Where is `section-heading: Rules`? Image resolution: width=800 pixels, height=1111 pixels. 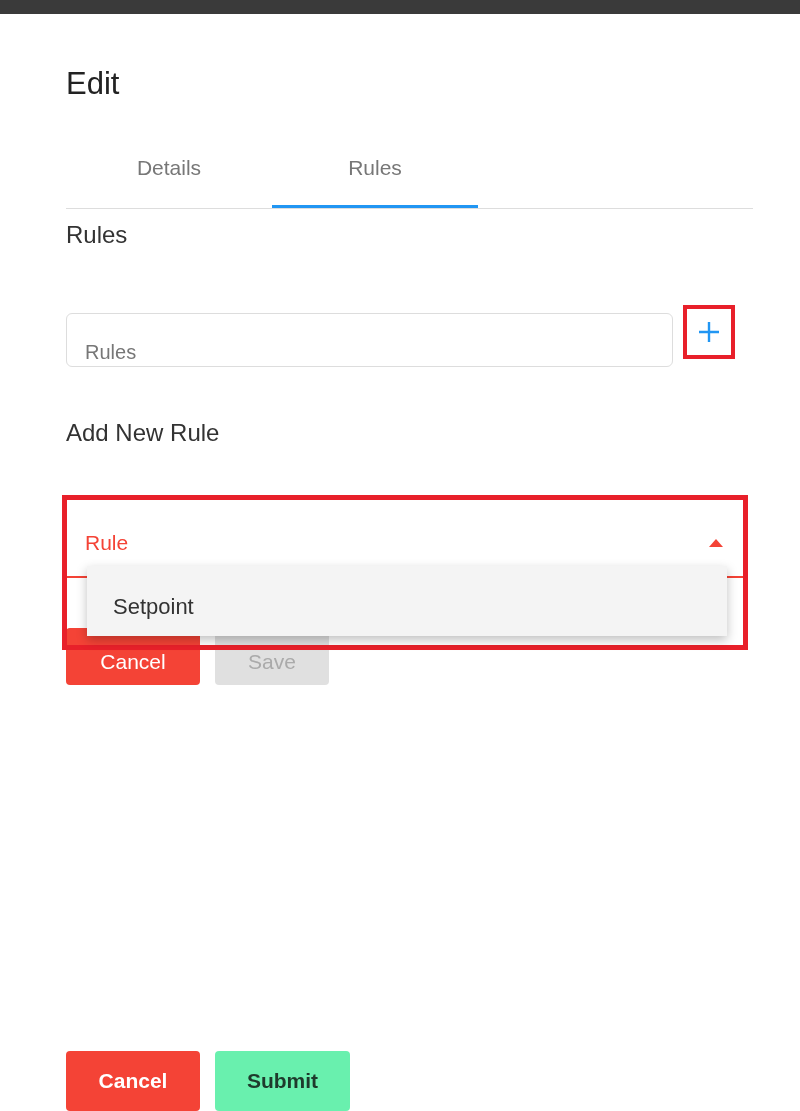 section-heading: Rules is located at coordinates (97, 235).